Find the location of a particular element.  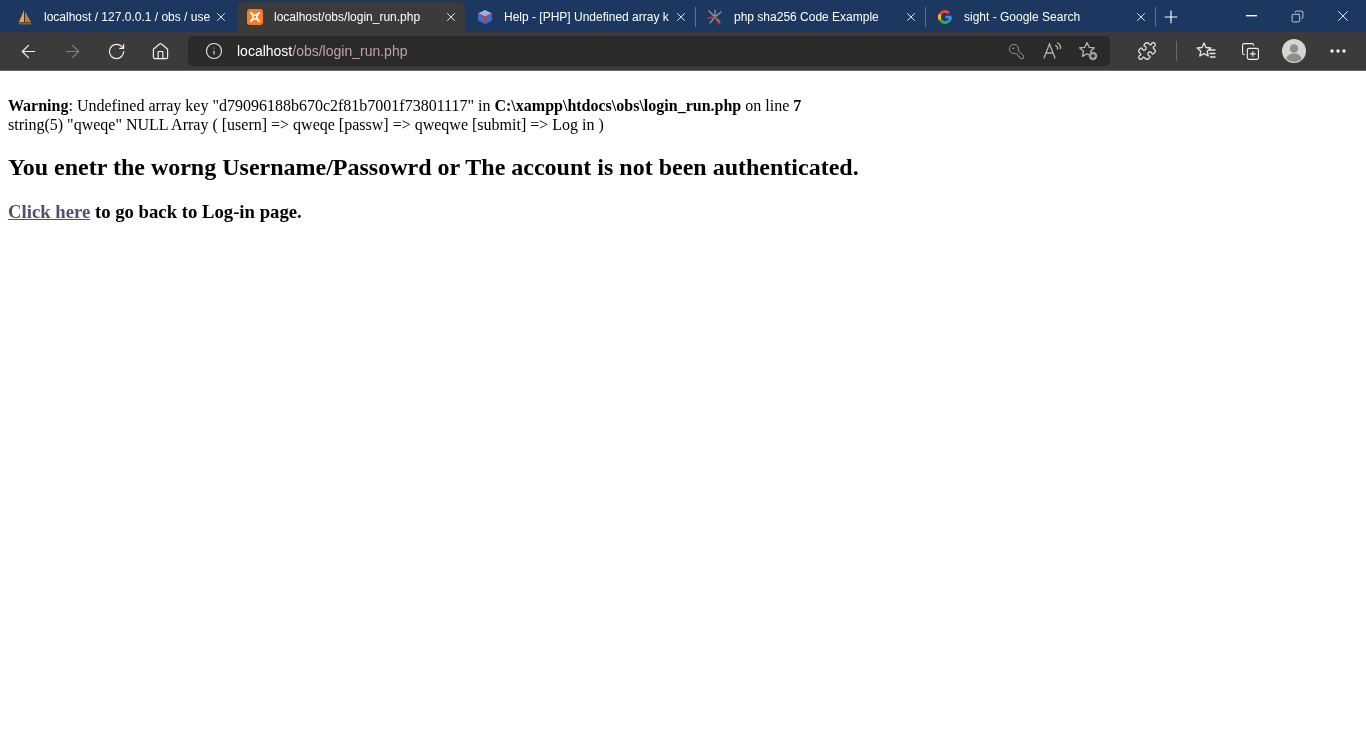

minimize-icon is located at coordinates (1251, 16).